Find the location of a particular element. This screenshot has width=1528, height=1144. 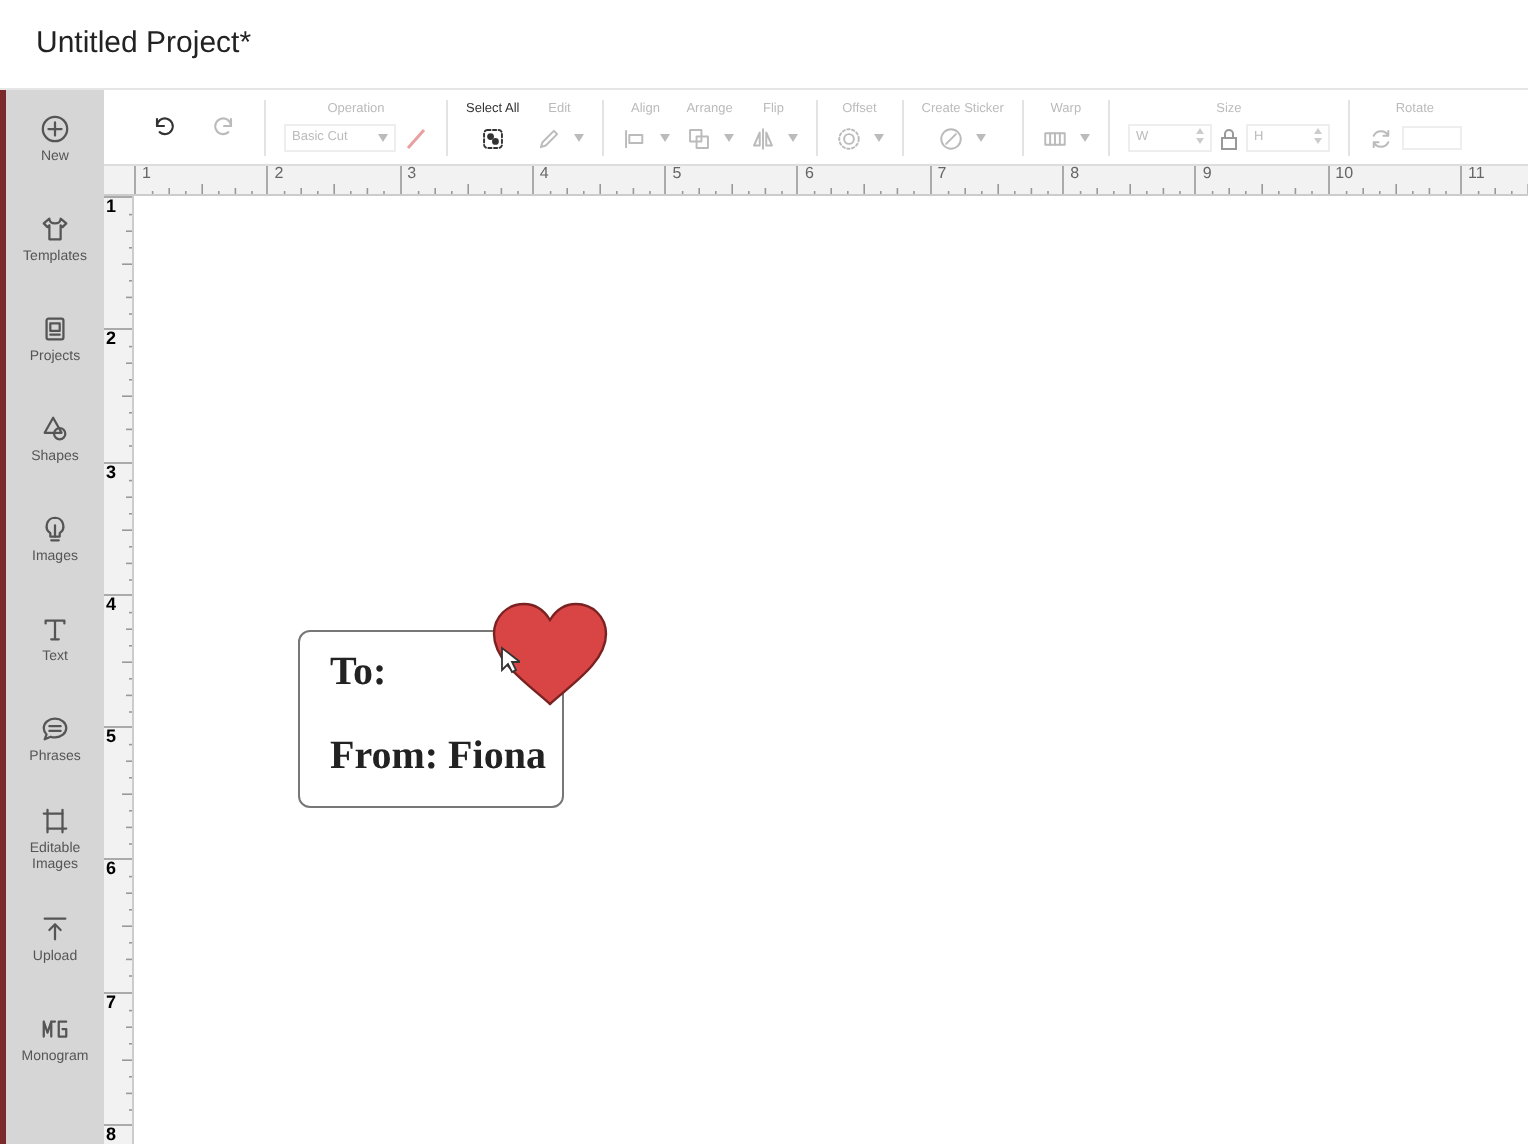

offset-icon is located at coordinates (848, 138).